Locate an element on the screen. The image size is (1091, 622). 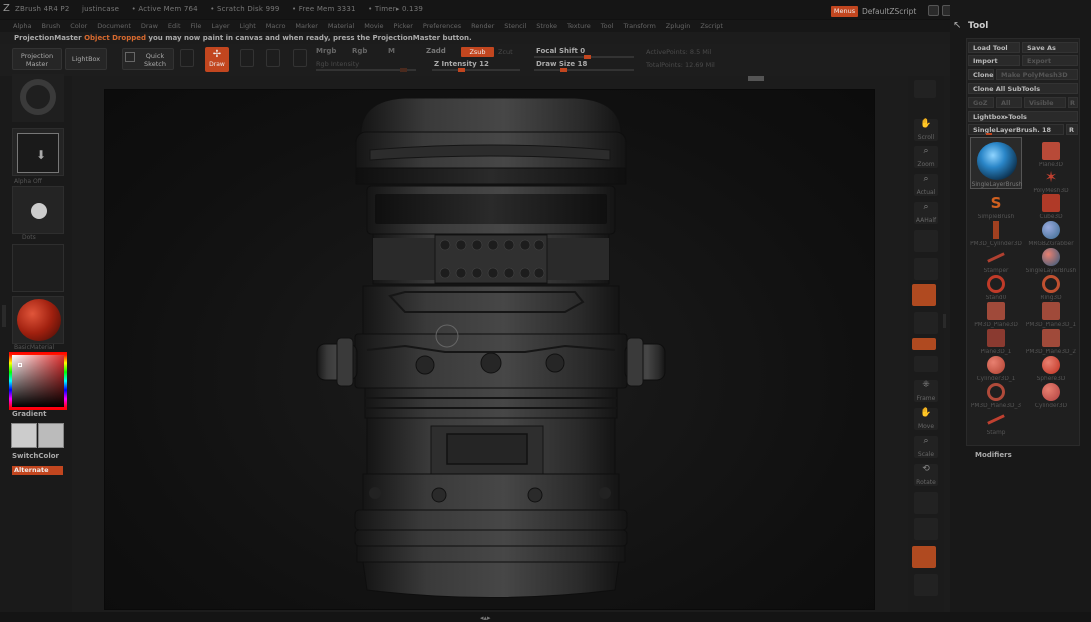
arrow-left-icon is located at coordinates (933, 10).